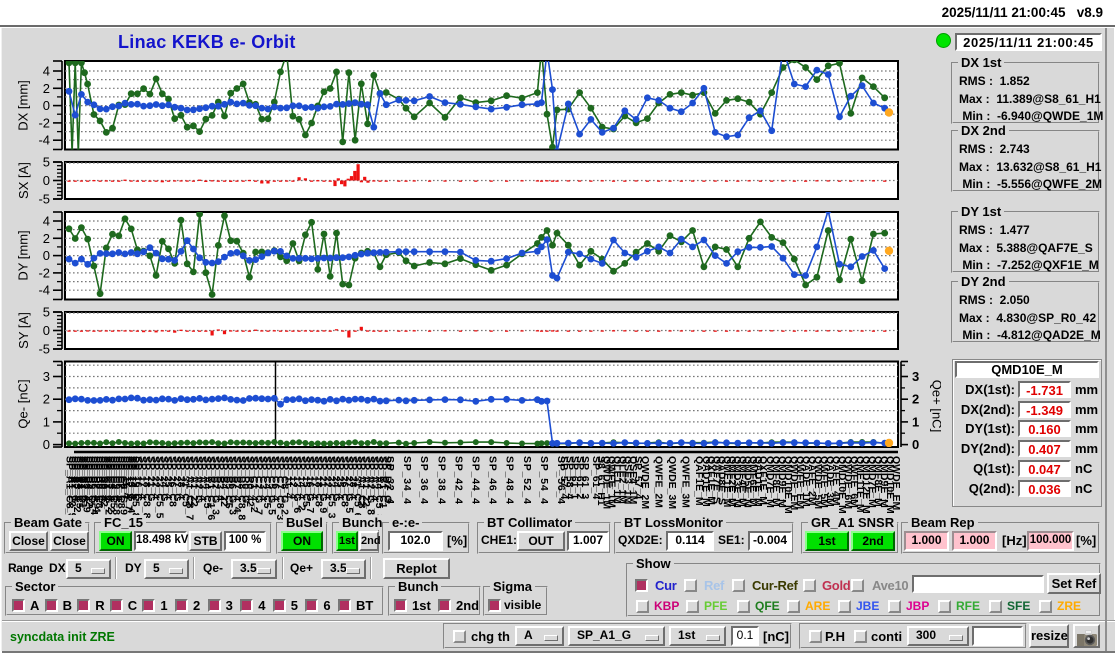  What do you see at coordinates (458, 480) in the screenshot?
I see `svg-text: SP_42_4` at bounding box center [458, 480].